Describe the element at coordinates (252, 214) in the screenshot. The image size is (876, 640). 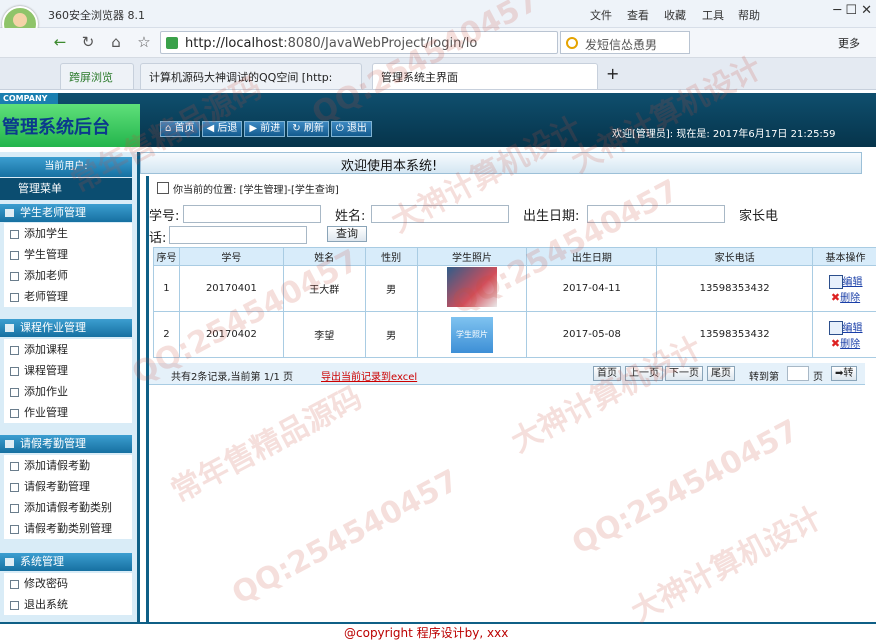
I see `student-no-input` at that location.